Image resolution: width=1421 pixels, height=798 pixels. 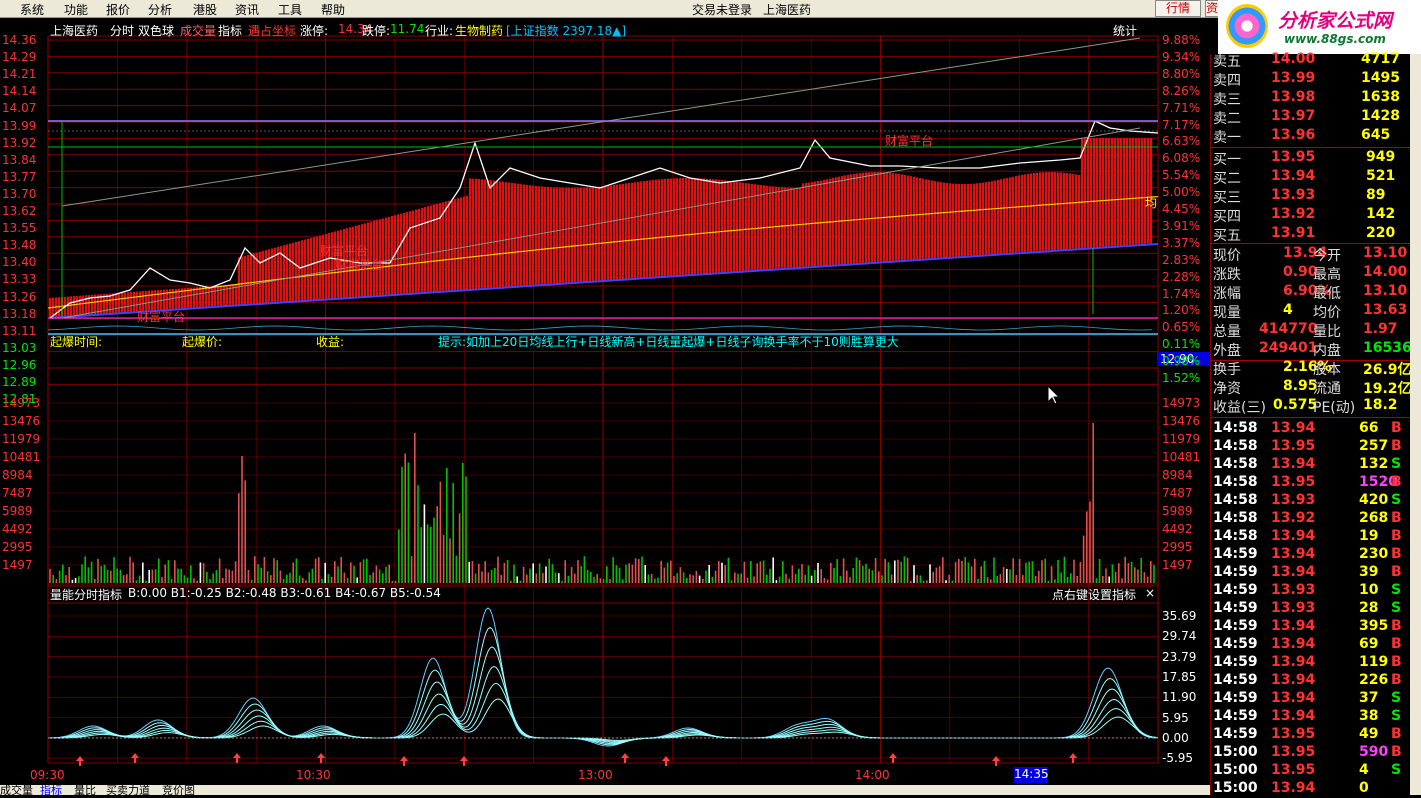 What do you see at coordinates (1311, 609) in the screenshot?
I see `tick-row: 14:59 13.93 28 S` at bounding box center [1311, 609].